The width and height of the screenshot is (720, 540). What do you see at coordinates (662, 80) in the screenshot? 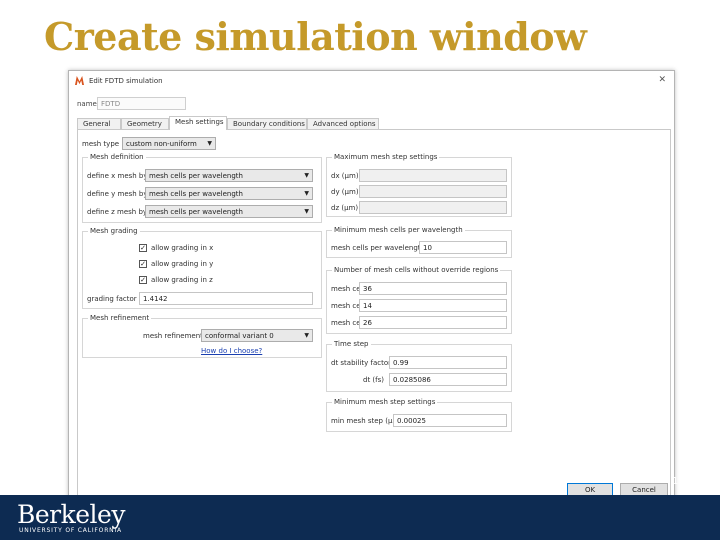
I see `close-icon: ✕` at bounding box center [662, 80].